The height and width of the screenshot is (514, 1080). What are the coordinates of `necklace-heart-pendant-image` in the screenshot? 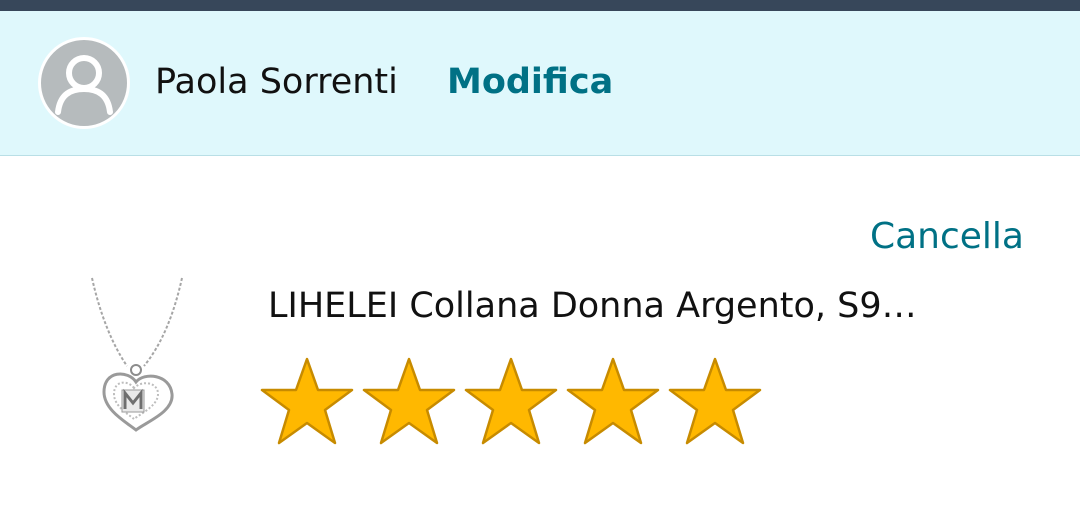 It's located at (137, 354).